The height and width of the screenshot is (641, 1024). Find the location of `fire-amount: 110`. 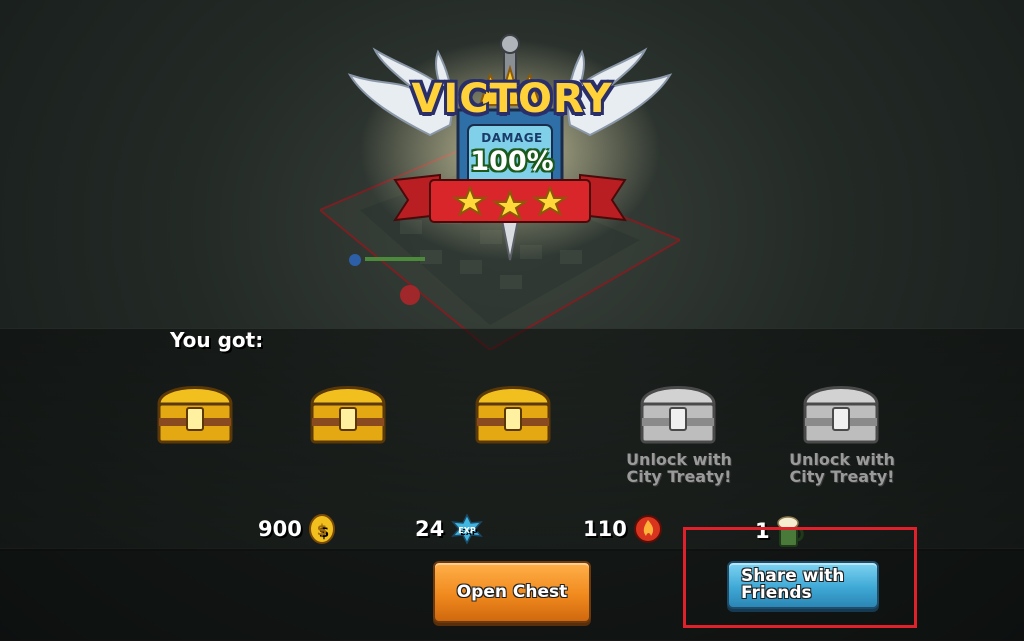

fire-amount: 110 is located at coordinates (605, 529).